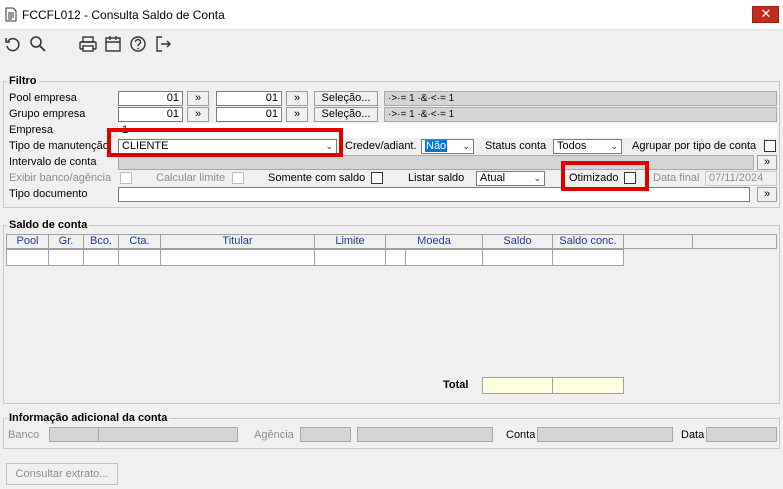  Describe the element at coordinates (588, 385) in the screenshot. I see `total-saldo-conc-field` at that location.